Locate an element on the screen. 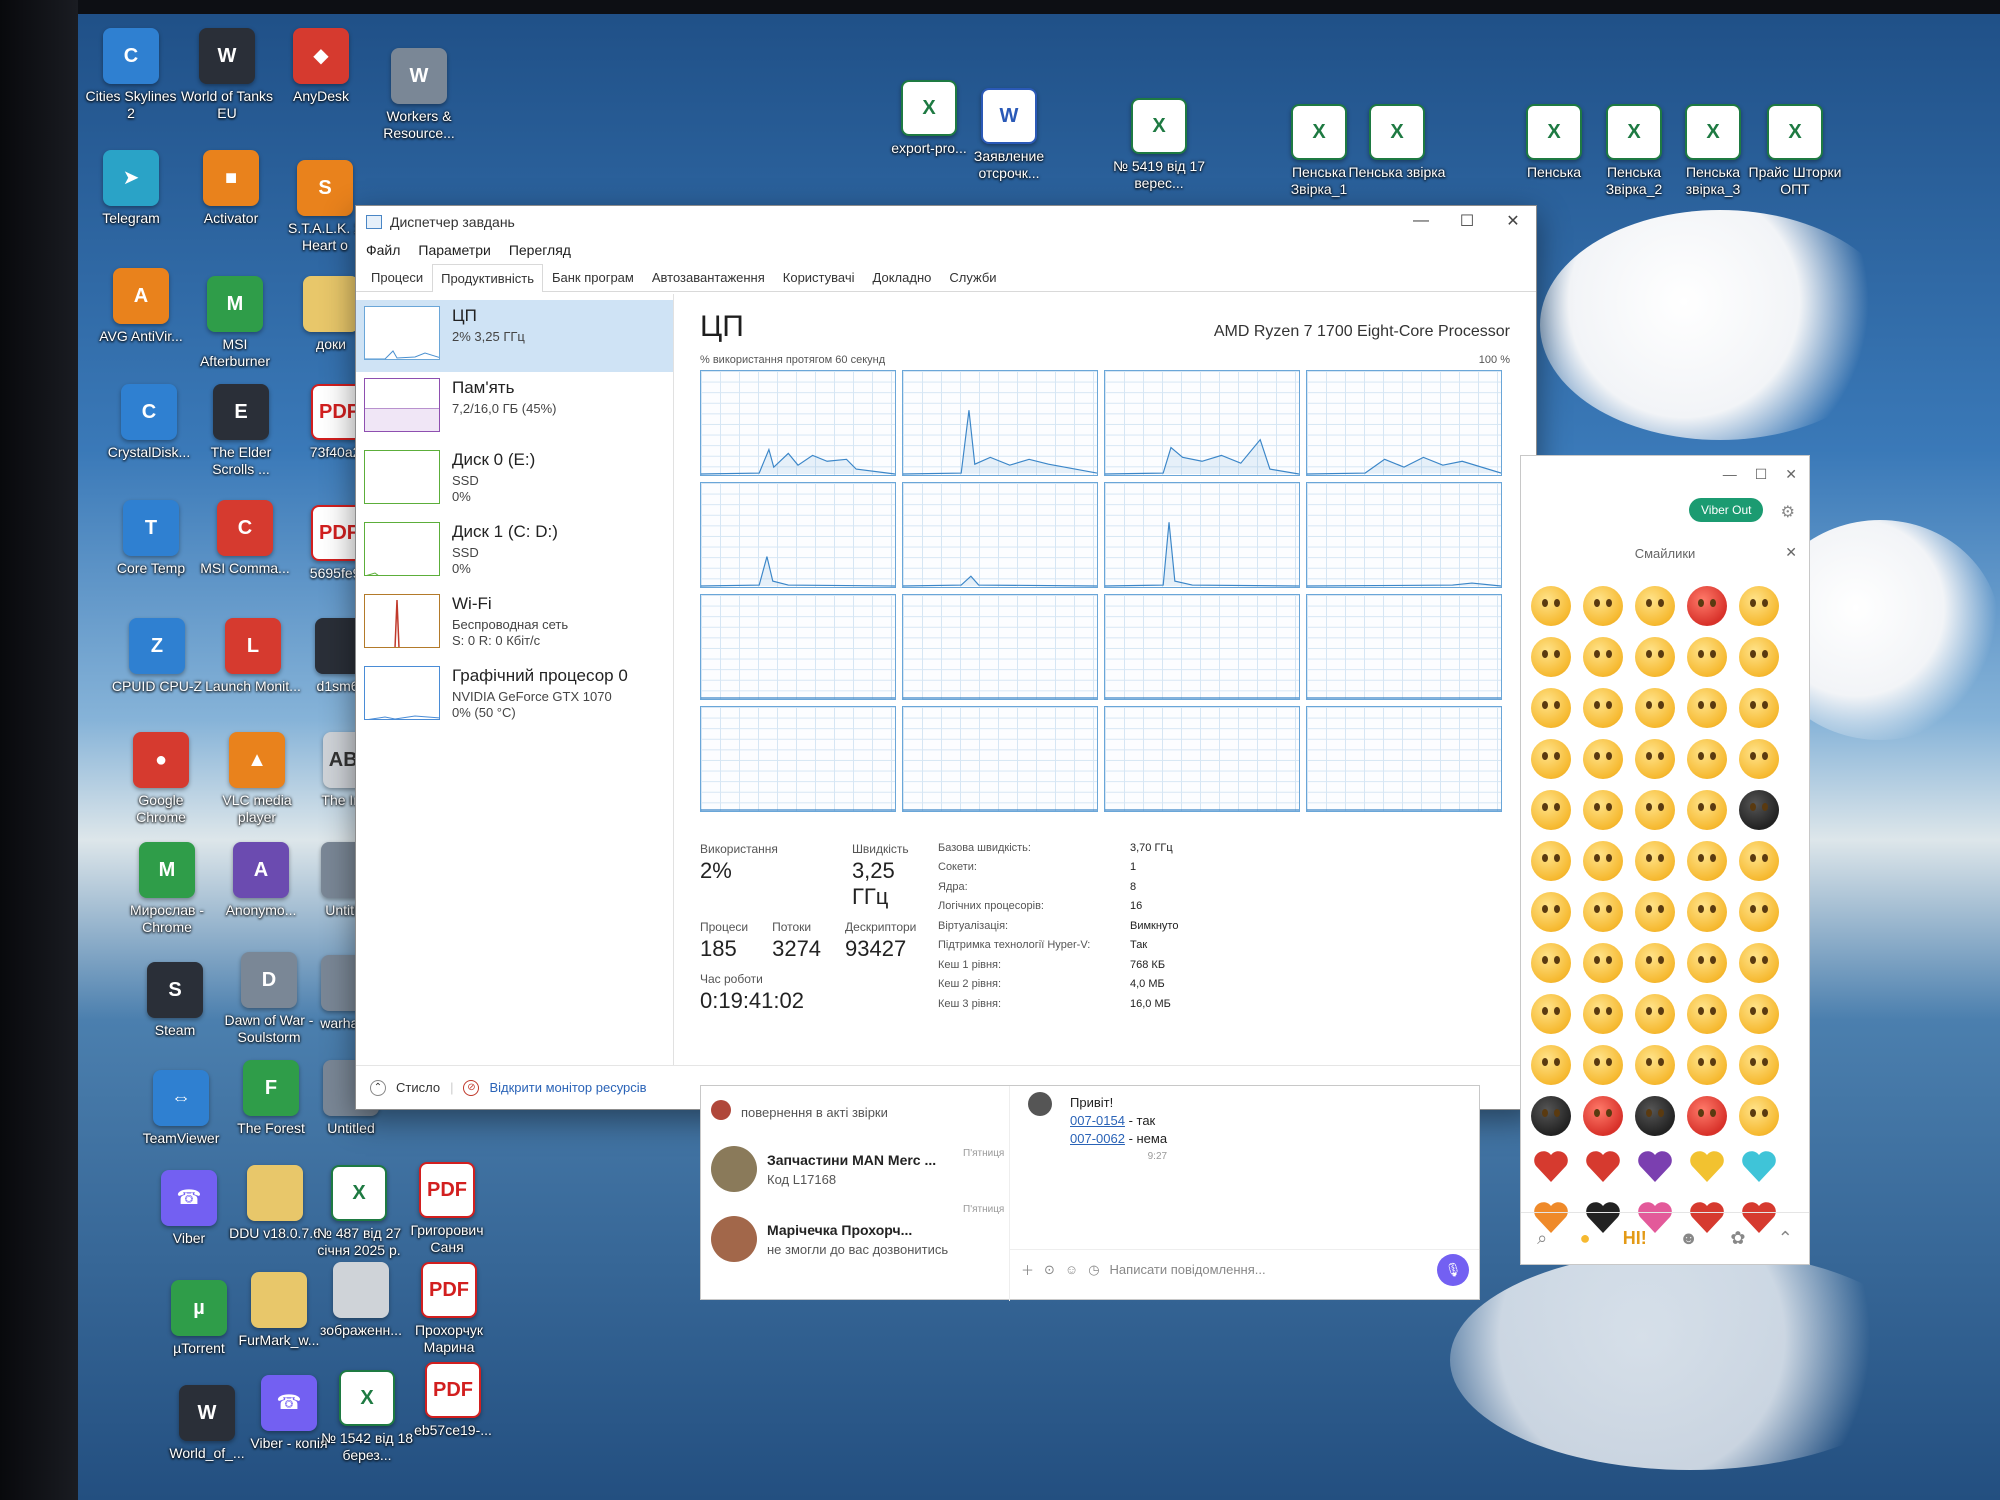  sticker-category-icon: ✿ is located at coordinates (1737, 1238).